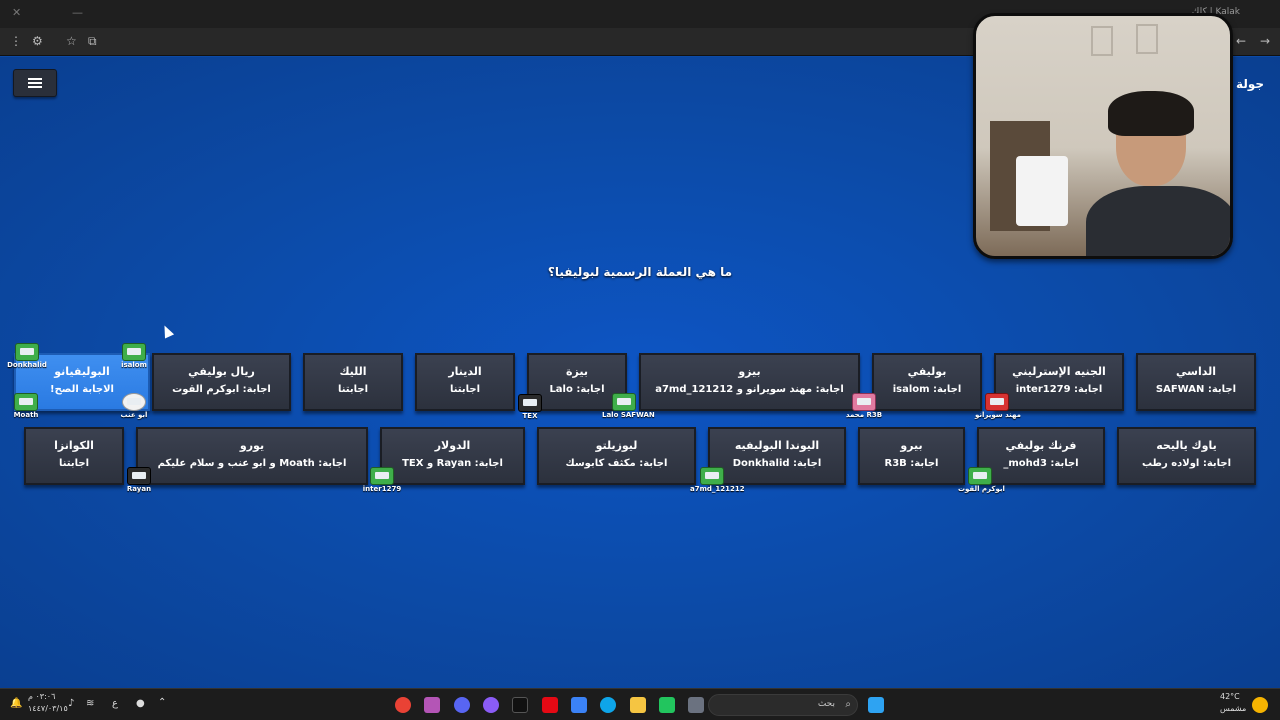  Describe the element at coordinates (638, 705) in the screenshot. I see `folder-icon` at that location.